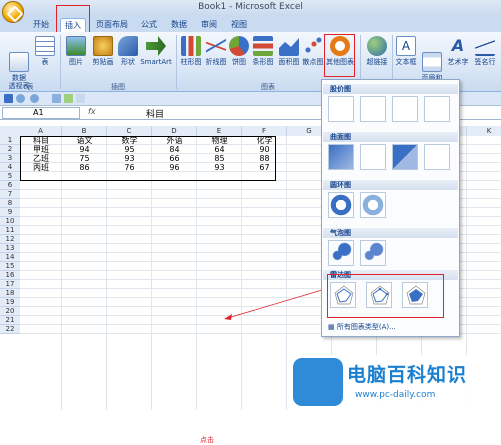 This screenshot has width=501, height=445. I want to click on scatter-chart-icon, so click(313, 46).